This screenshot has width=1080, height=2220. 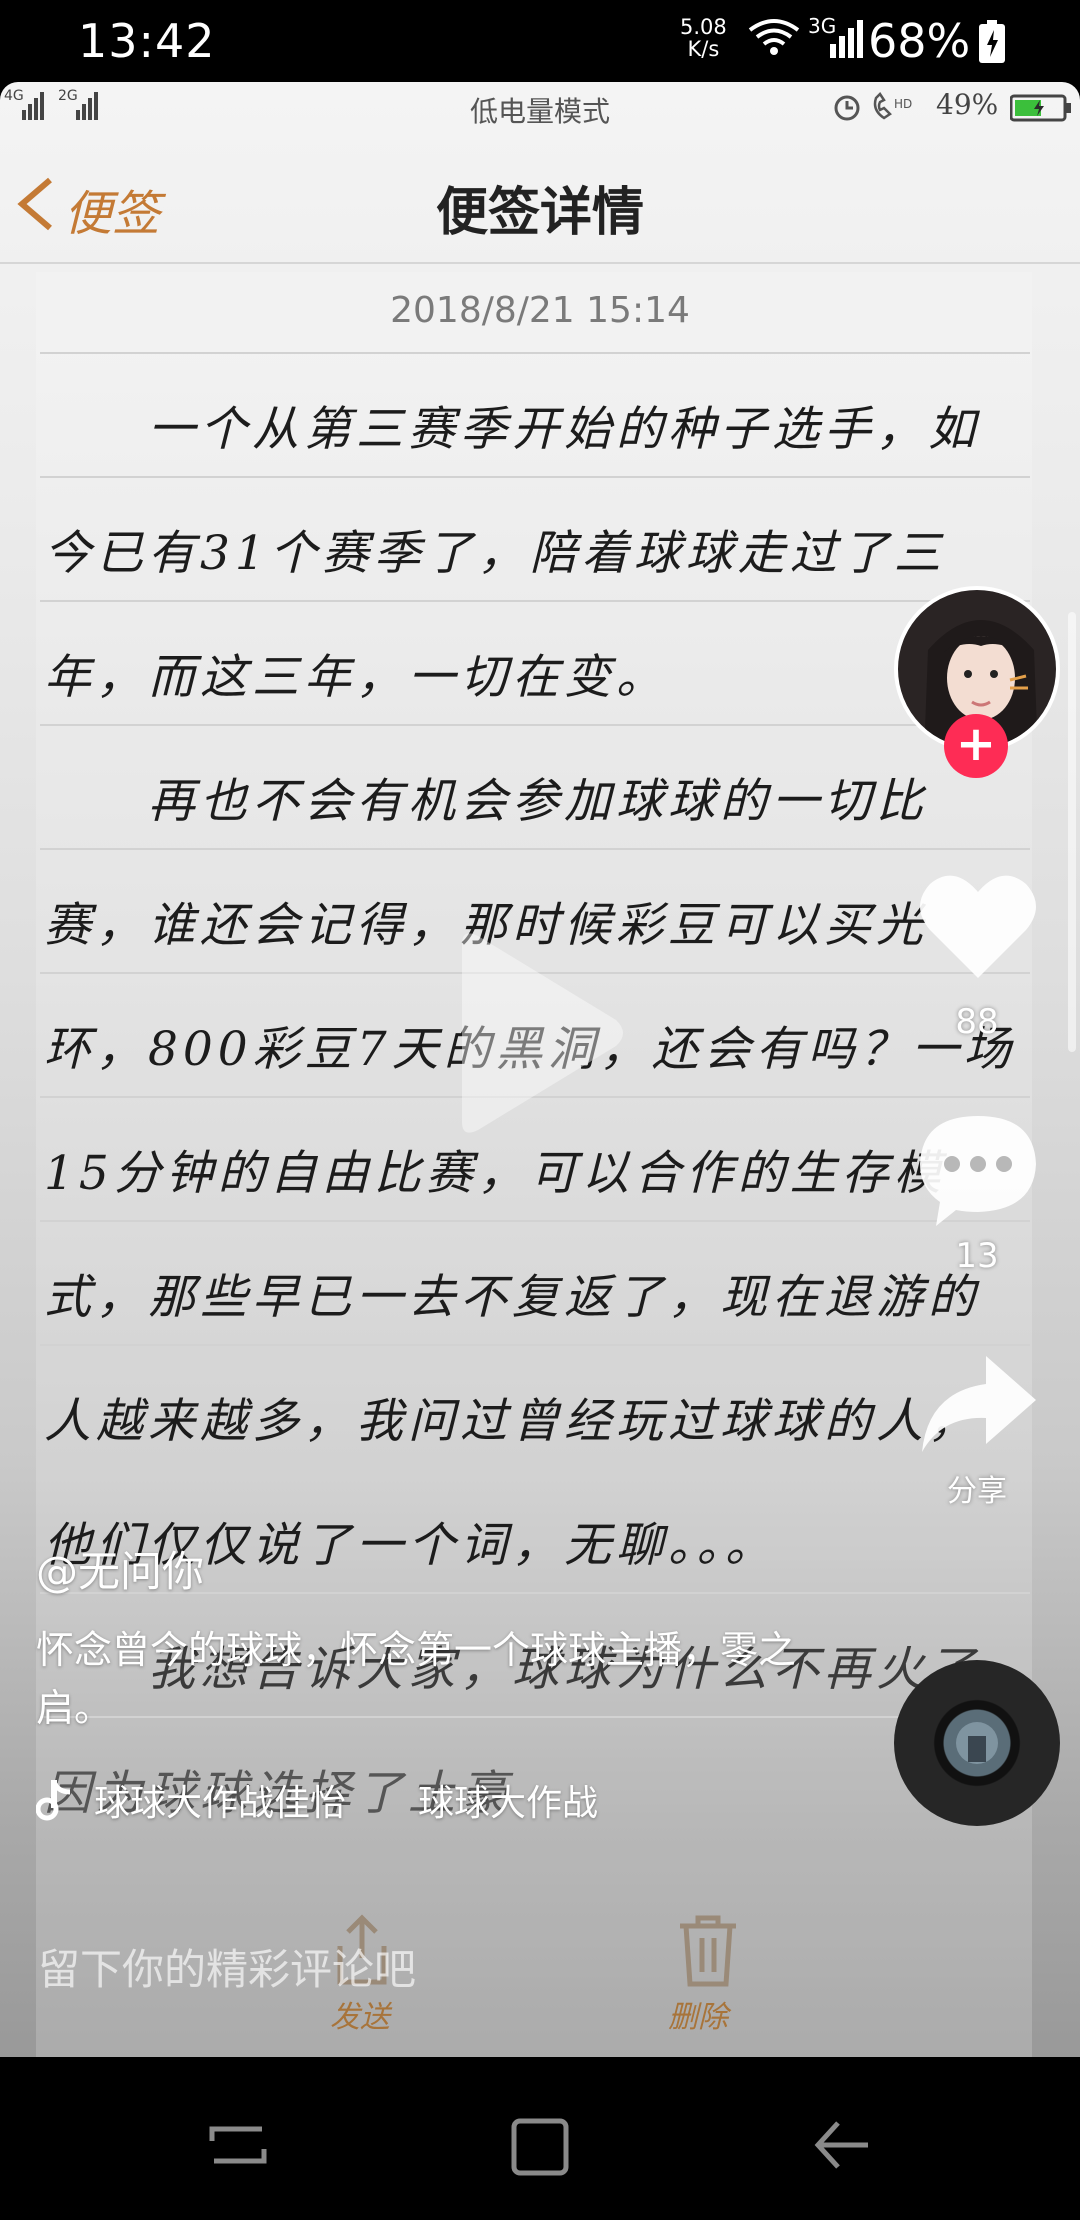 I want to click on battery-percent: 68%, so click(x=919, y=41).